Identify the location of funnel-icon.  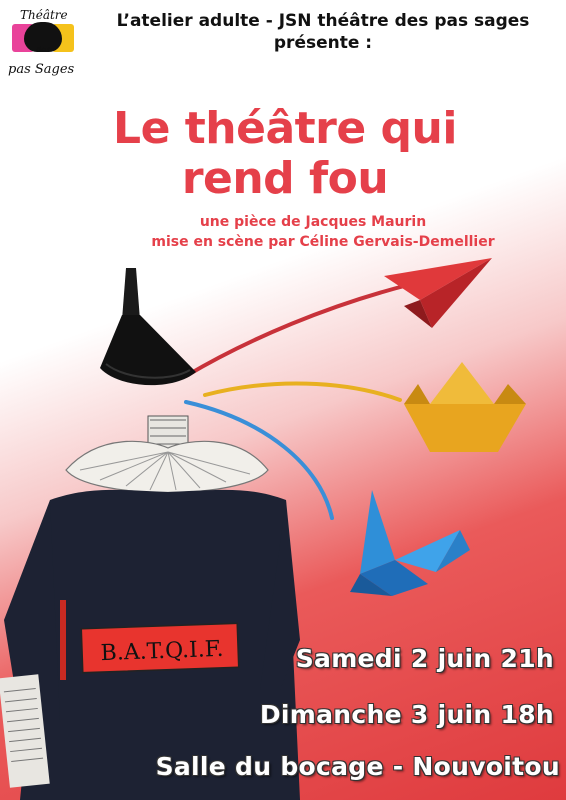
(148, 327).